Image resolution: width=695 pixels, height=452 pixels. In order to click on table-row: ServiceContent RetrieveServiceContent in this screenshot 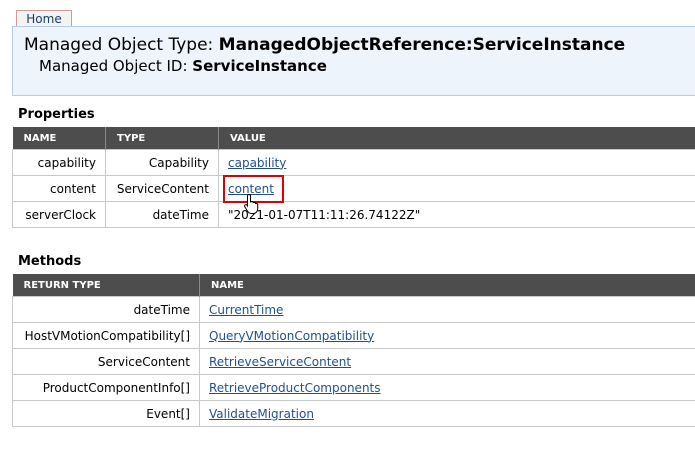, I will do `click(353, 361)`.